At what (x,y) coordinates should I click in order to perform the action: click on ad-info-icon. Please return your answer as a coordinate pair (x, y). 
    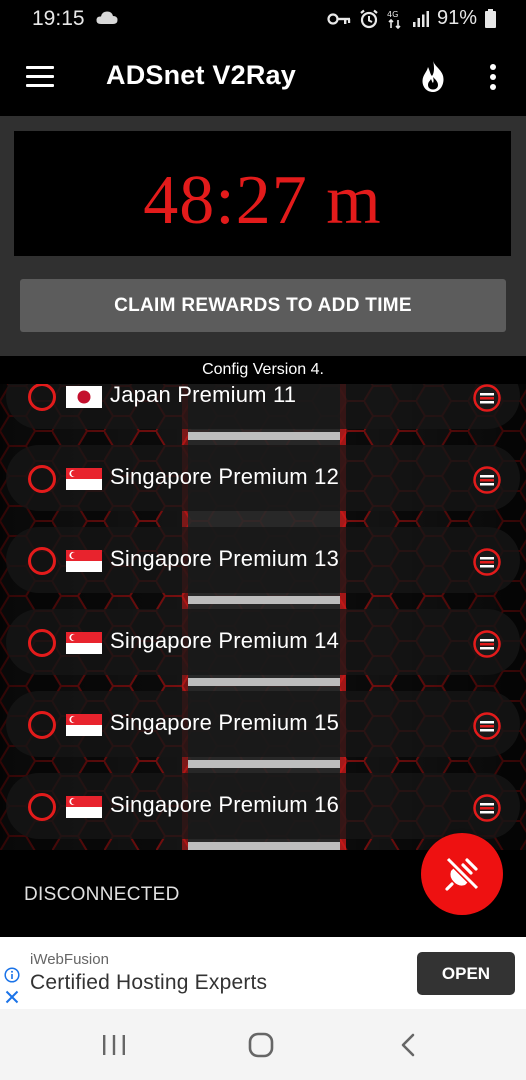
    Looking at the image, I should click on (12, 975).